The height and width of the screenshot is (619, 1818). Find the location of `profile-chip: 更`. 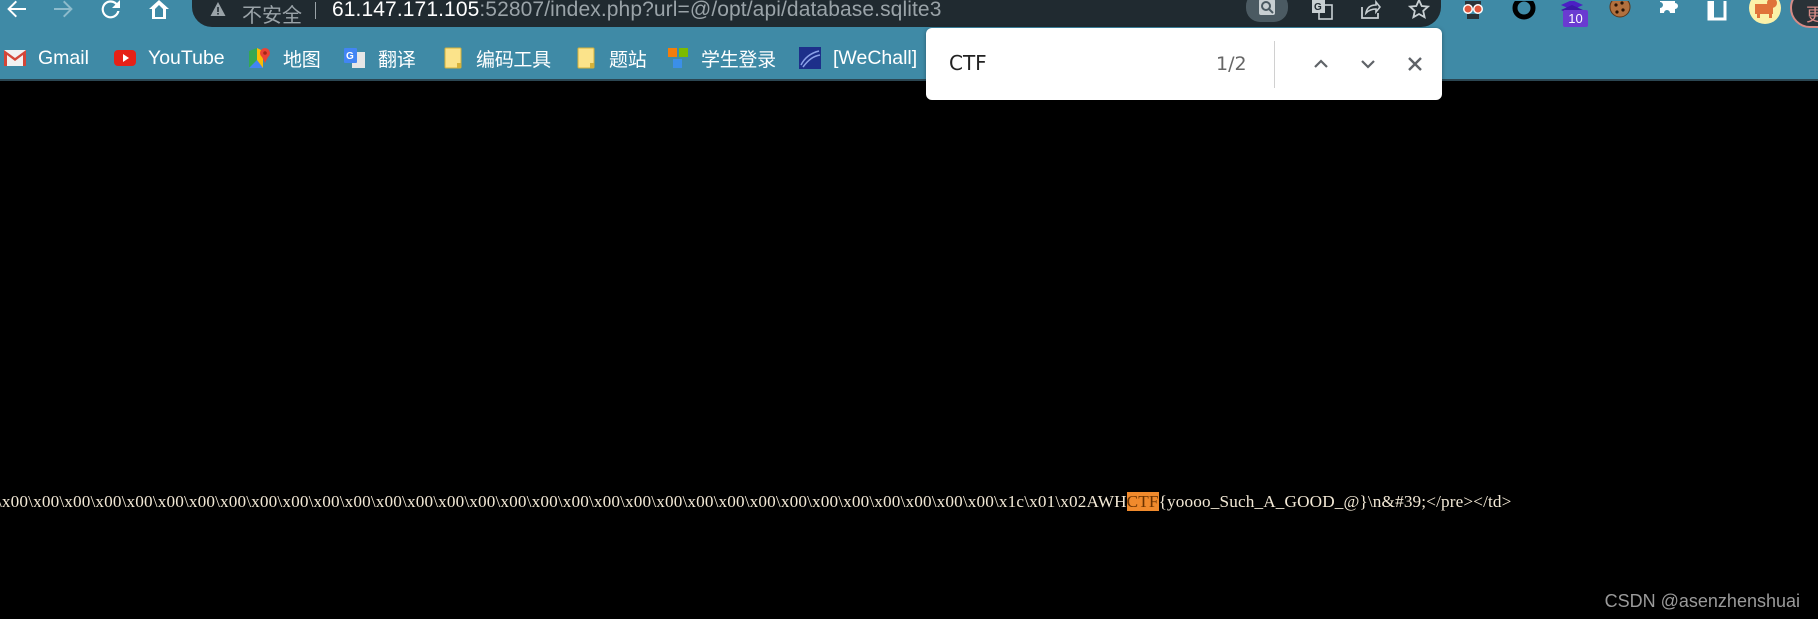

profile-chip: 更 is located at coordinates (1804, 14).